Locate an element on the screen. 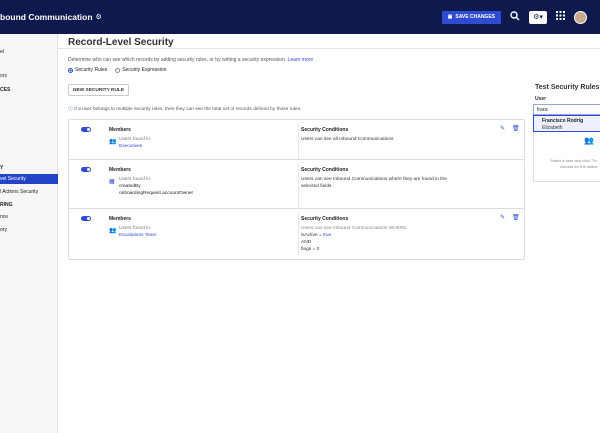 This screenshot has height=433, width=600. condition-value: true is located at coordinates (327, 235).